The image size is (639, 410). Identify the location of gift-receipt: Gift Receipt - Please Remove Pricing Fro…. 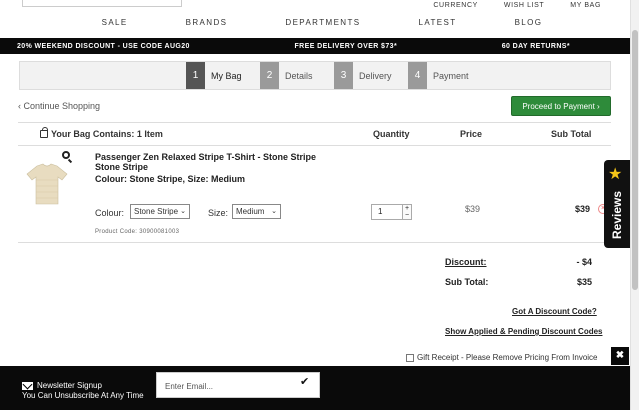
(502, 357).